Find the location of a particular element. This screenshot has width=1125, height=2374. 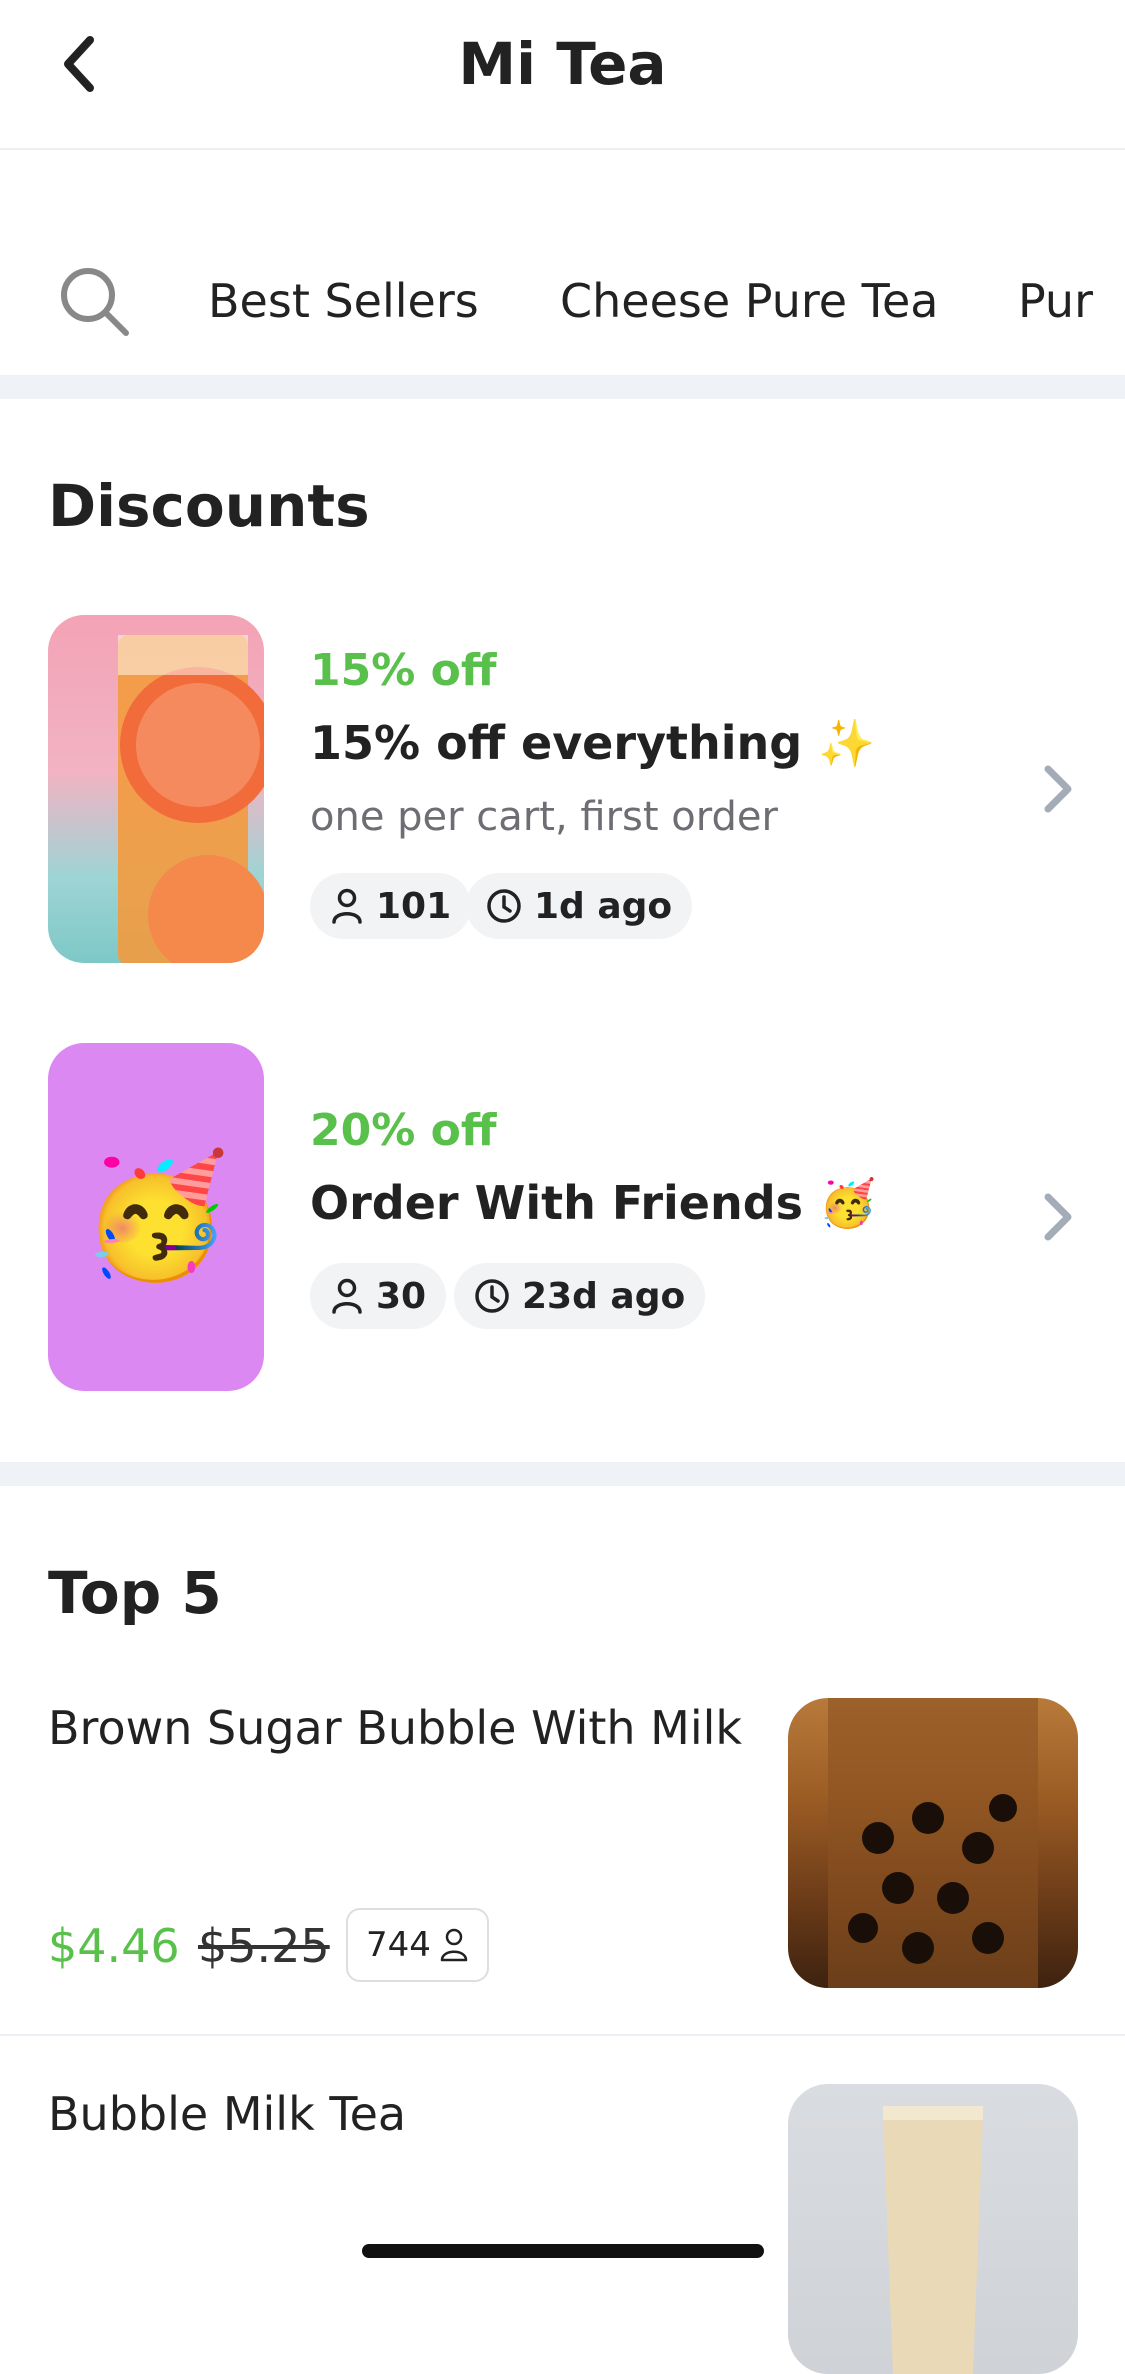

product-old-price: $5.25 is located at coordinates (264, 1946).